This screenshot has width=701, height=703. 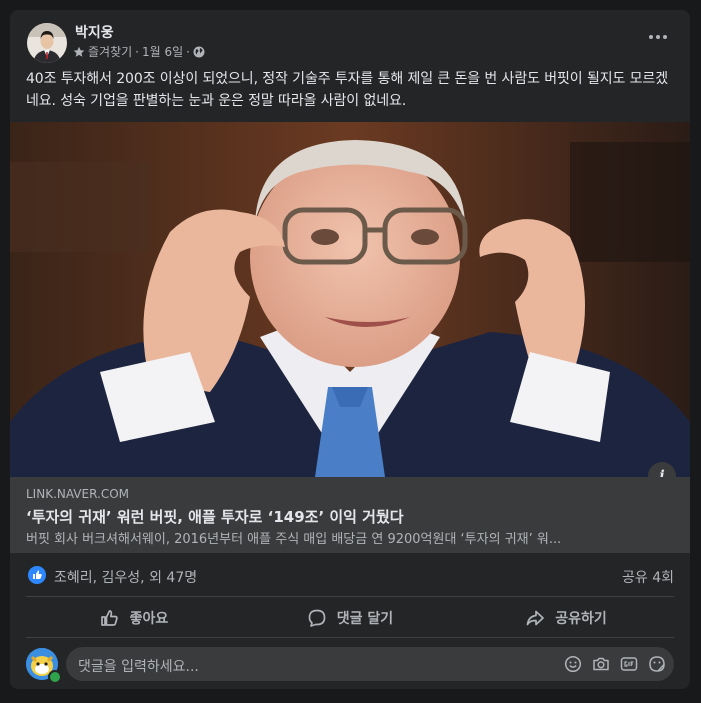 I want to click on camera-icon, so click(x=601, y=664).